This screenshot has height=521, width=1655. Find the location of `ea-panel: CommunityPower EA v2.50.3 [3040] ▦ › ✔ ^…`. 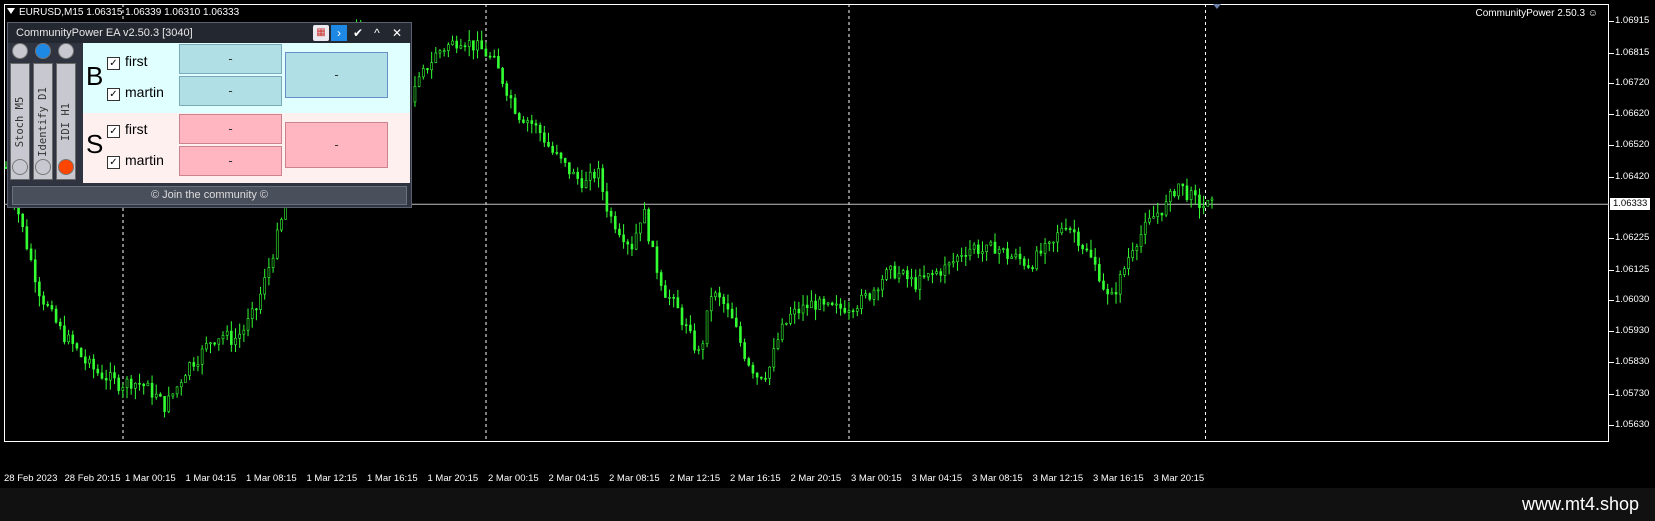

ea-panel: CommunityPower EA v2.50.3 [3040] ▦ › ✔ ^… is located at coordinates (209, 115).